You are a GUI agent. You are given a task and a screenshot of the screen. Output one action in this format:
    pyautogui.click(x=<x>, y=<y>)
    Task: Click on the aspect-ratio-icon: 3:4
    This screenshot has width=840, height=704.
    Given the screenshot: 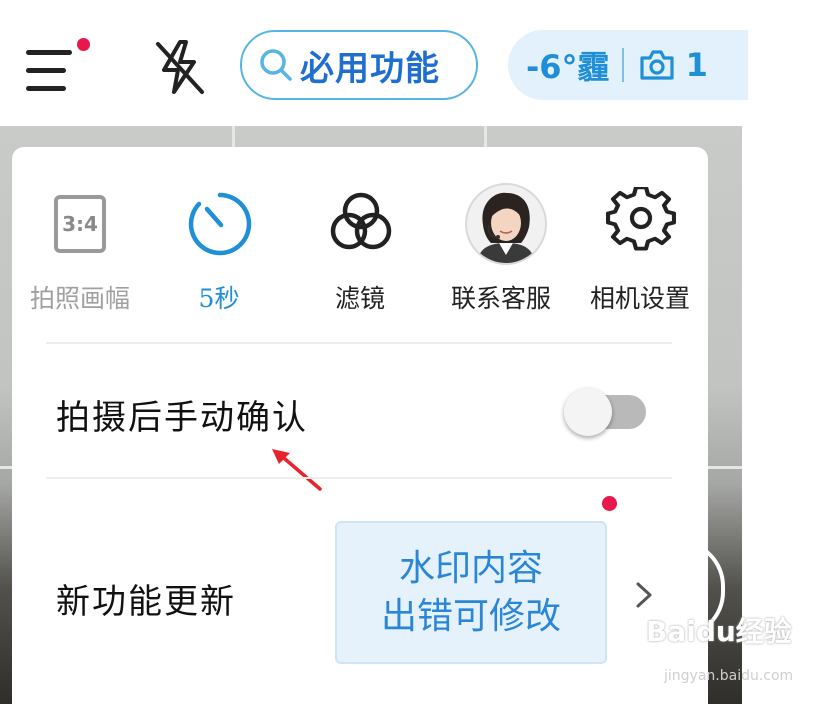 What is the action you would take?
    pyautogui.click(x=80, y=224)
    